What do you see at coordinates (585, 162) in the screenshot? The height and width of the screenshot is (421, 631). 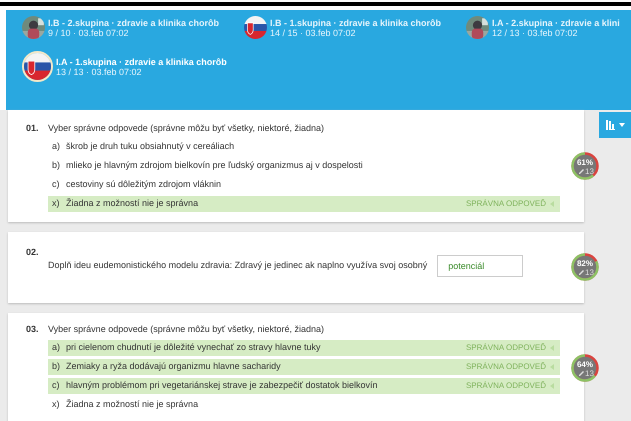 I see `score-percent: 61%` at bounding box center [585, 162].